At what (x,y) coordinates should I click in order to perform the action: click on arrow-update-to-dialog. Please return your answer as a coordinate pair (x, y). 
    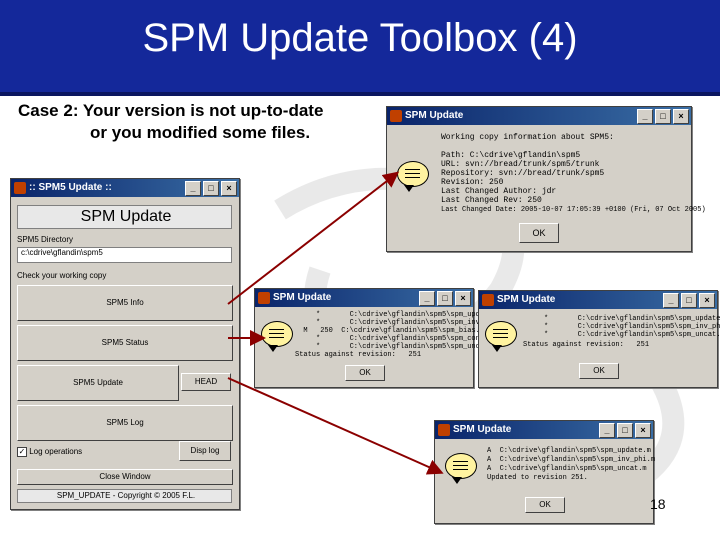
    Looking at the image, I should click on (335, 426).